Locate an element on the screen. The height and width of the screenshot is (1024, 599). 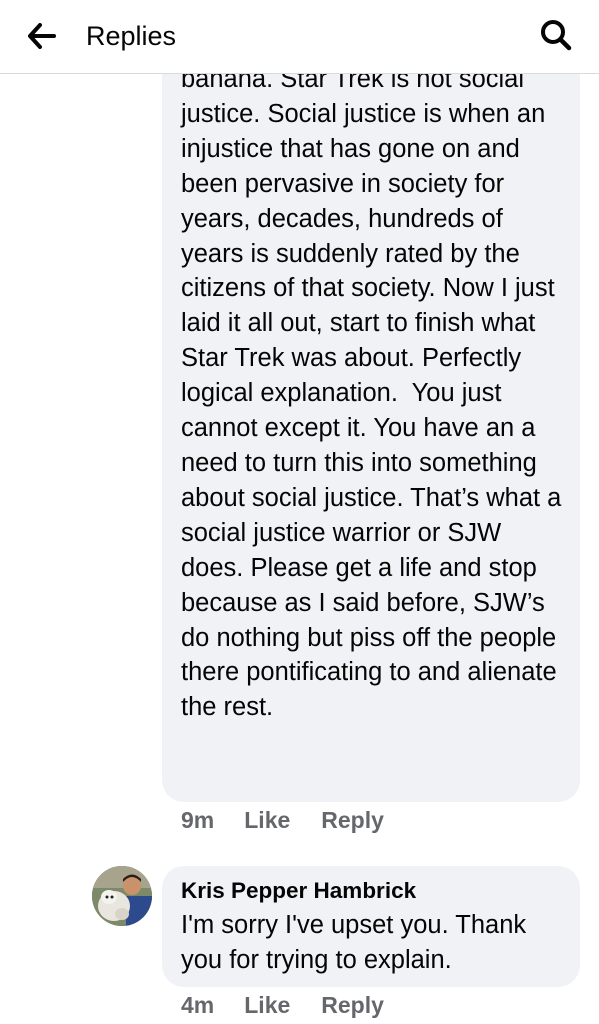
search-button is located at coordinates (556, 35).